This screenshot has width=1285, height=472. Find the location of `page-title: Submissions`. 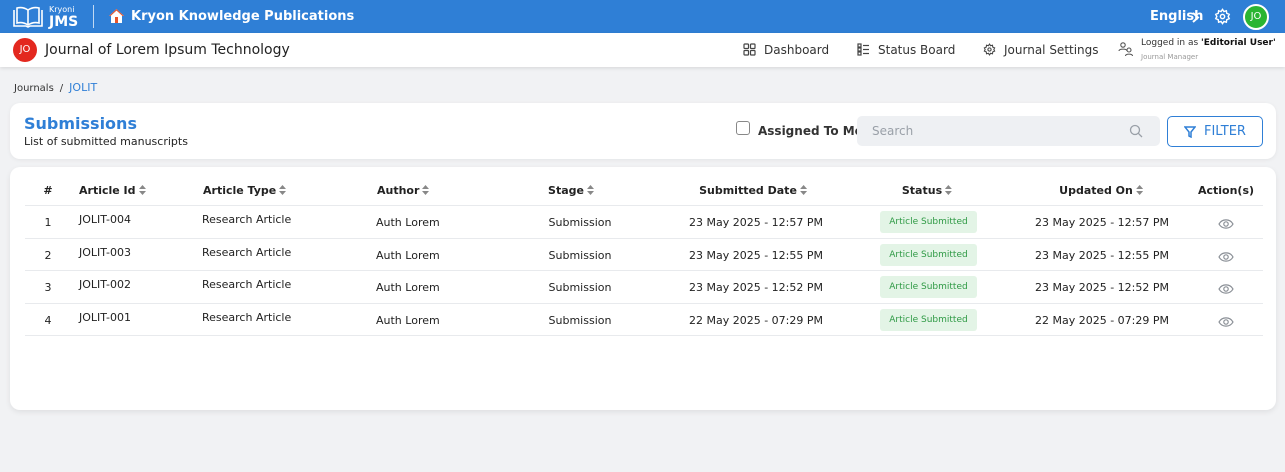

page-title: Submissions is located at coordinates (80, 123).